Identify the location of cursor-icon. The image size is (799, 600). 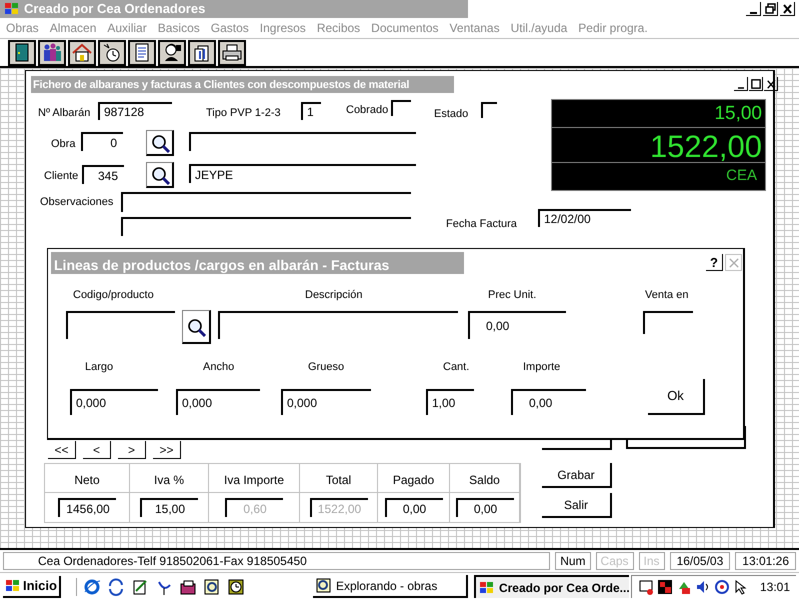
(740, 587).